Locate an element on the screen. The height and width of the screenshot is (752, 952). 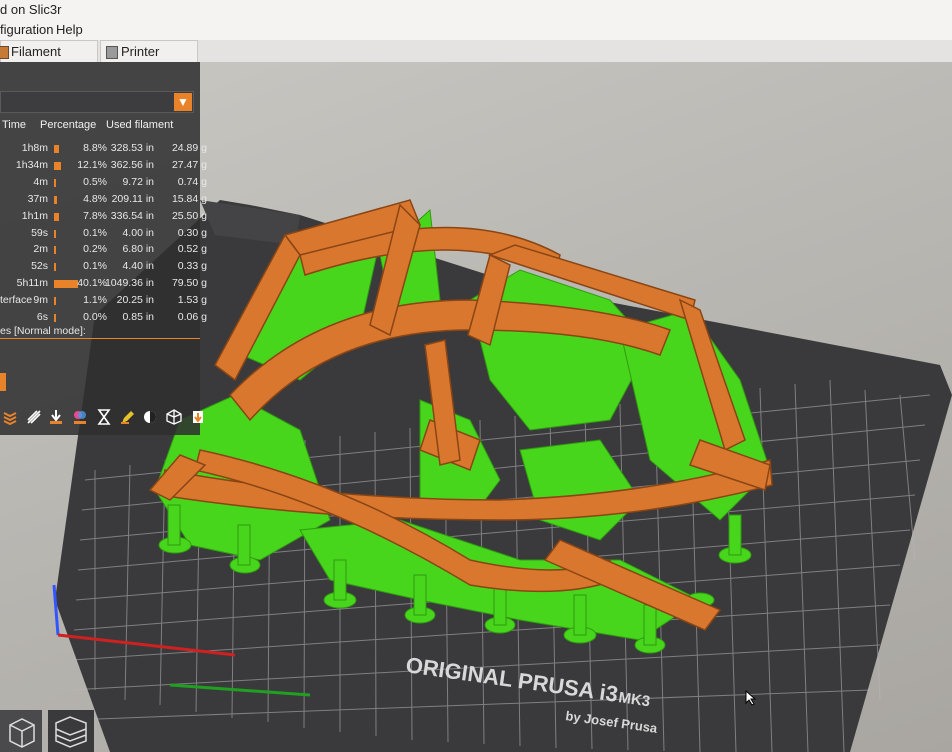
stats-time: 2m is located at coordinates (40, 249).